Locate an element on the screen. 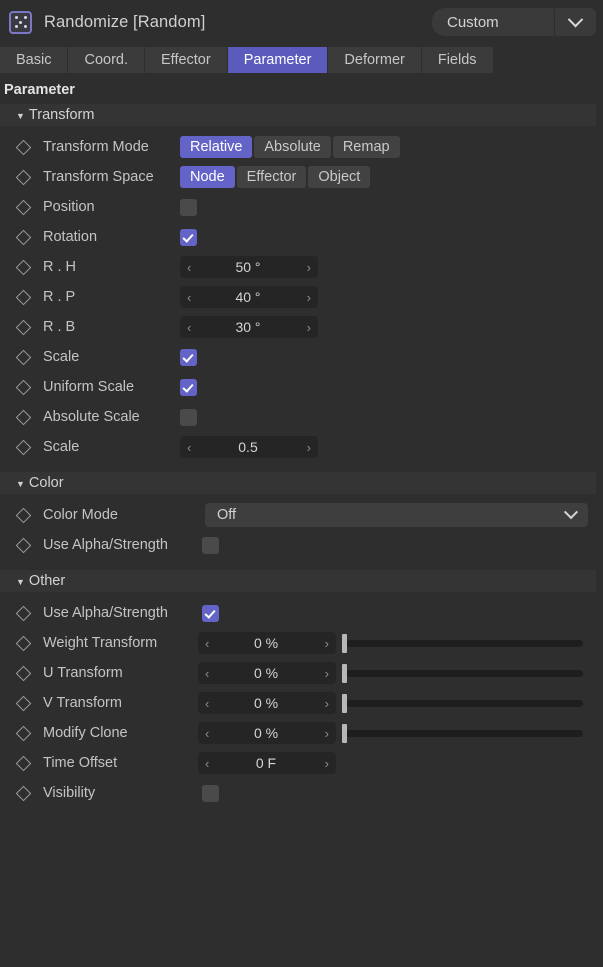 The height and width of the screenshot is (967, 603). checkbox-scale is located at coordinates (188, 357).